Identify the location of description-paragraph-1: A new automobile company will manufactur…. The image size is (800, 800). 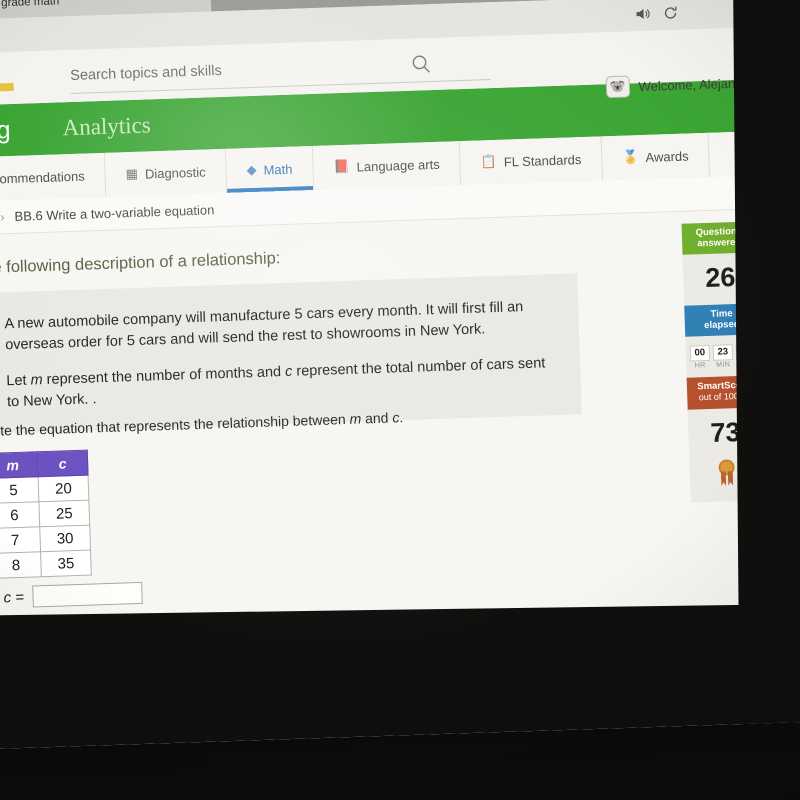
(264, 326).